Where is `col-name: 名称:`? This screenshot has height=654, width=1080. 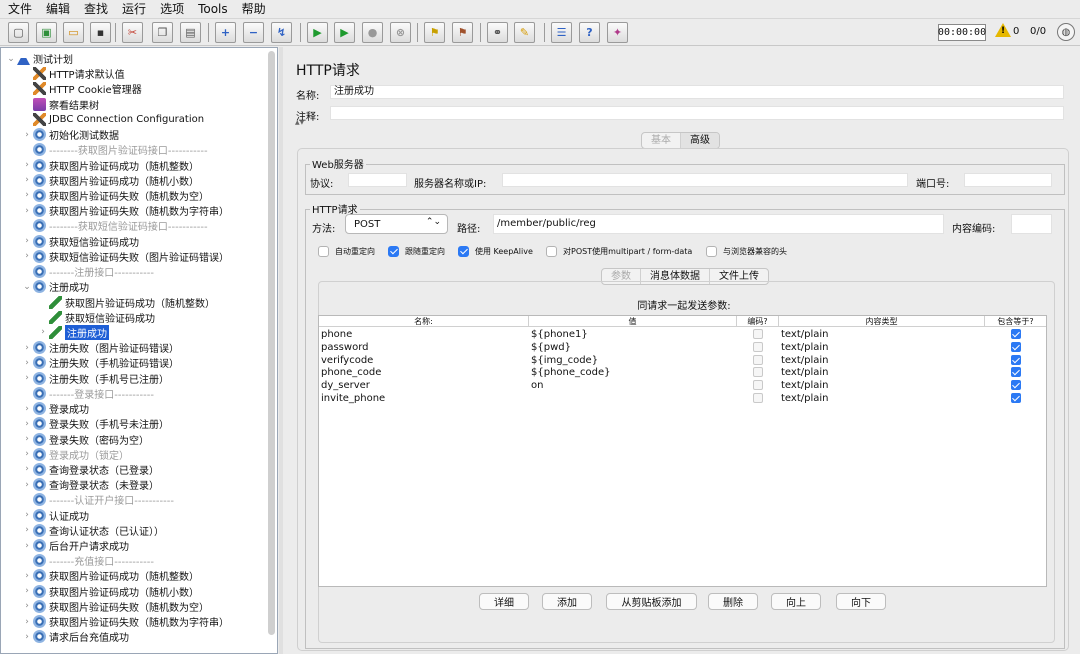
col-name: 名称: is located at coordinates (424, 321).